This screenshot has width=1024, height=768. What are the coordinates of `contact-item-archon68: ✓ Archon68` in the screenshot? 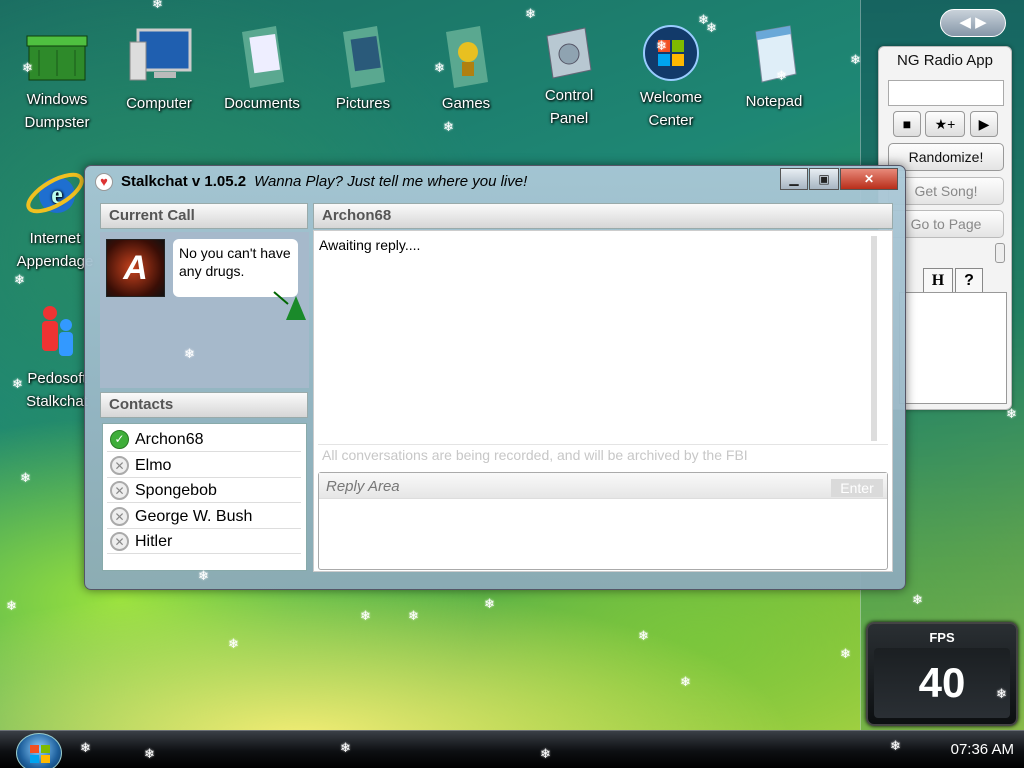 It's located at (204, 439).